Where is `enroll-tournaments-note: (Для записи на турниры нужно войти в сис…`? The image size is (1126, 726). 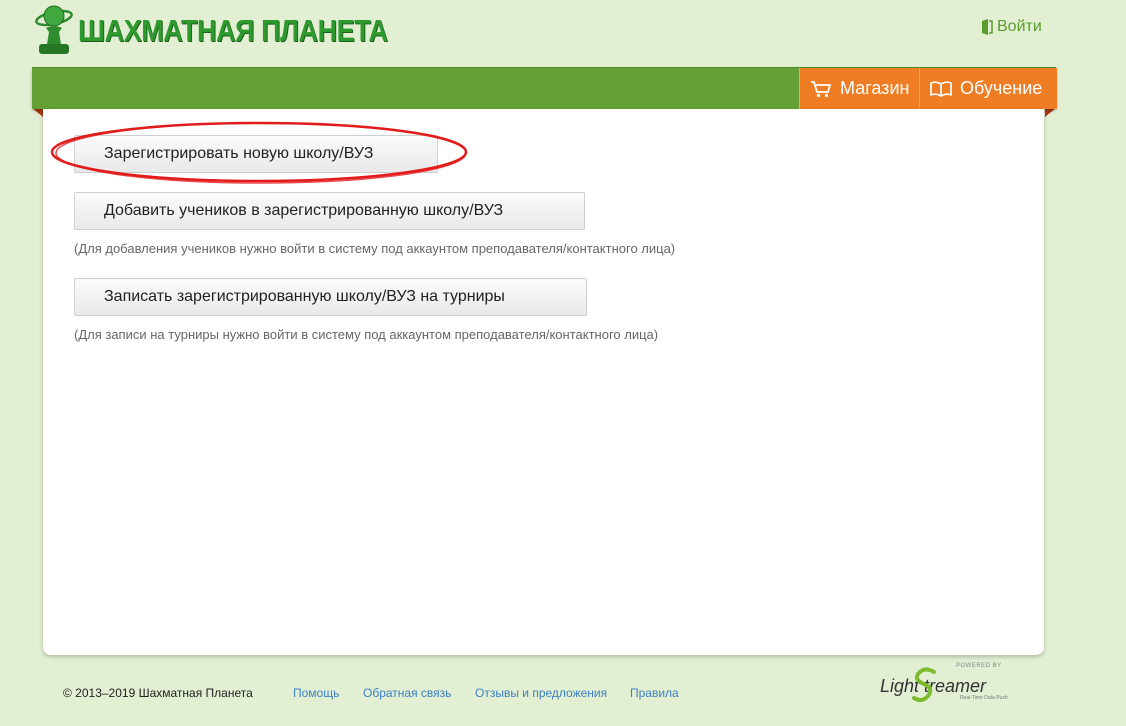 enroll-tournaments-note: (Для записи на турниры нужно войти в сис… is located at coordinates (366, 334).